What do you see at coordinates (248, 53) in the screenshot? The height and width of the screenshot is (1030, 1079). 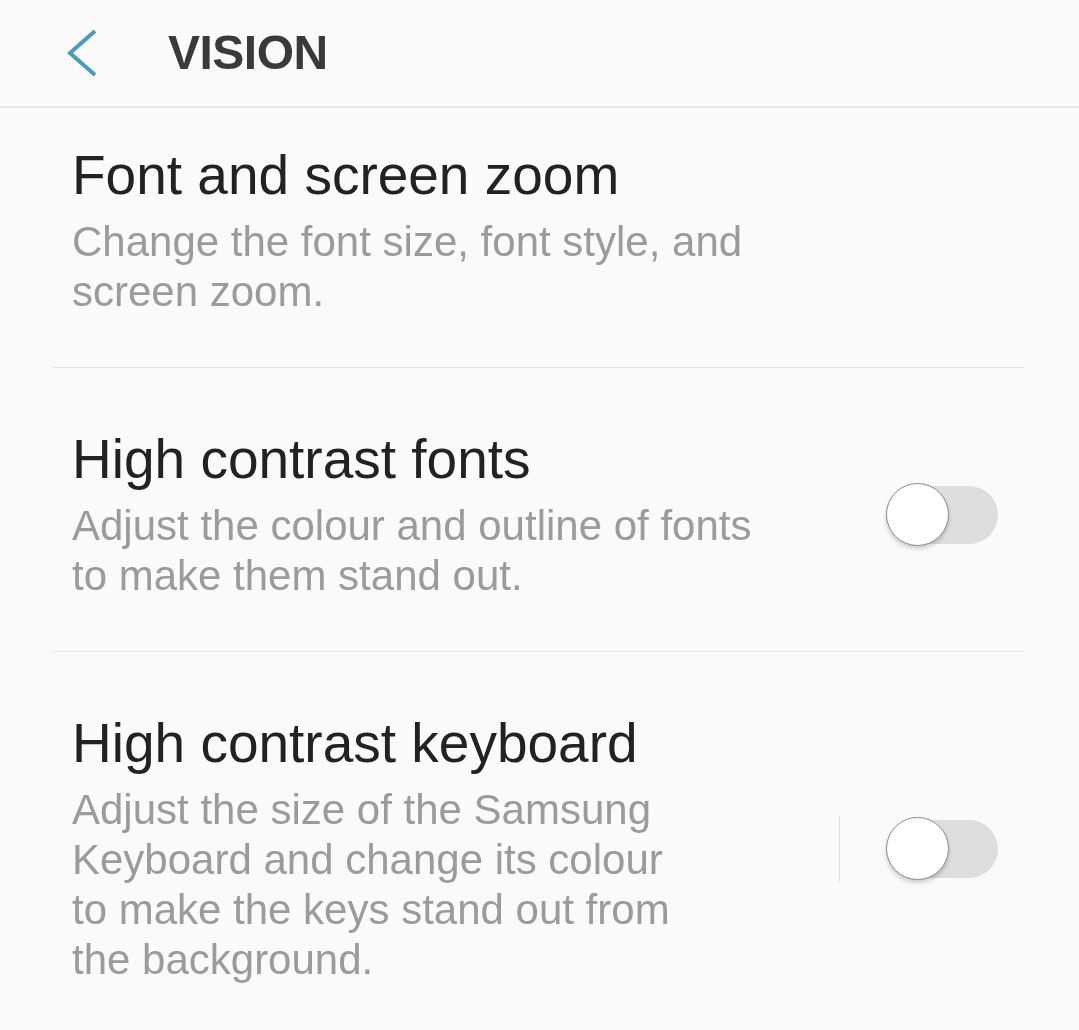 I see `page-title: VISION` at bounding box center [248, 53].